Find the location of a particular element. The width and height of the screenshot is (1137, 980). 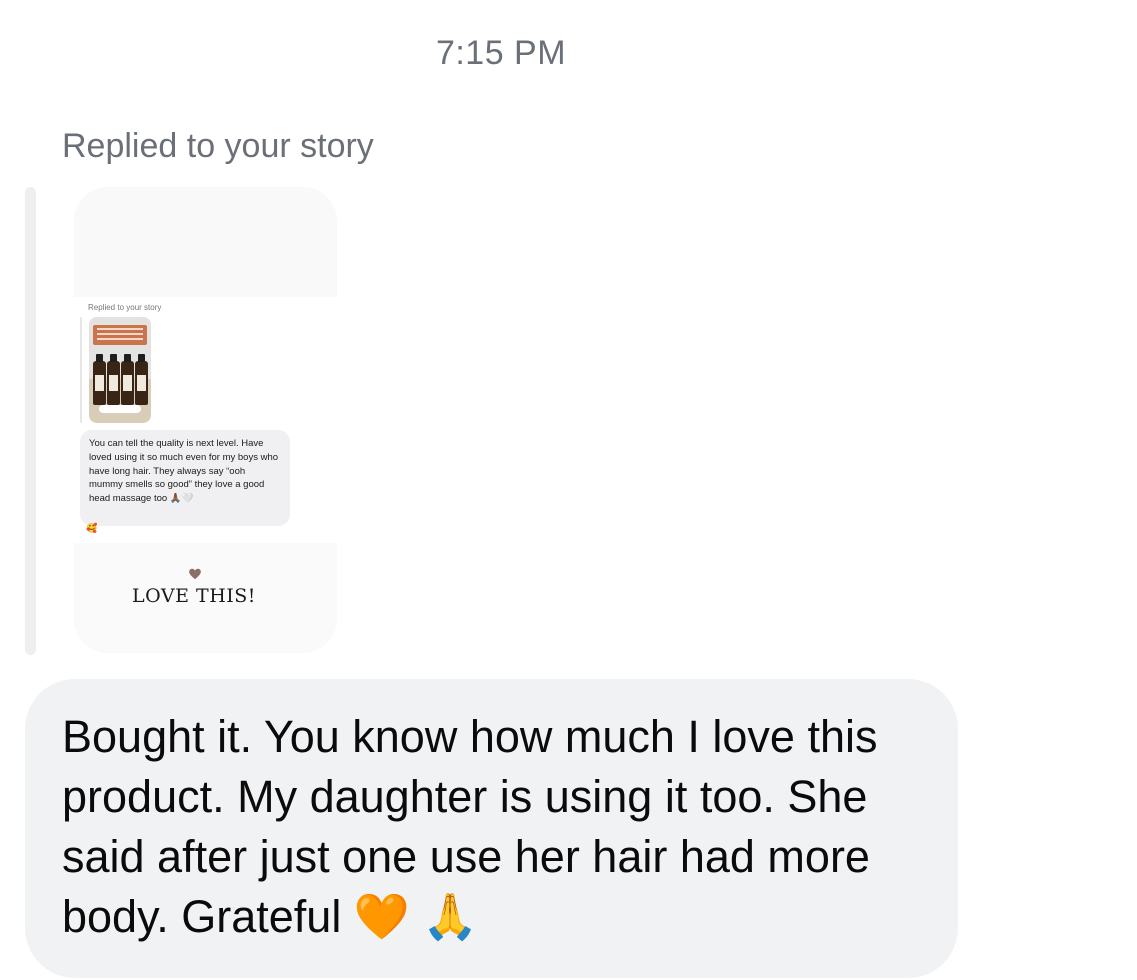

thumbnail-link-chip is located at coordinates (120, 409).